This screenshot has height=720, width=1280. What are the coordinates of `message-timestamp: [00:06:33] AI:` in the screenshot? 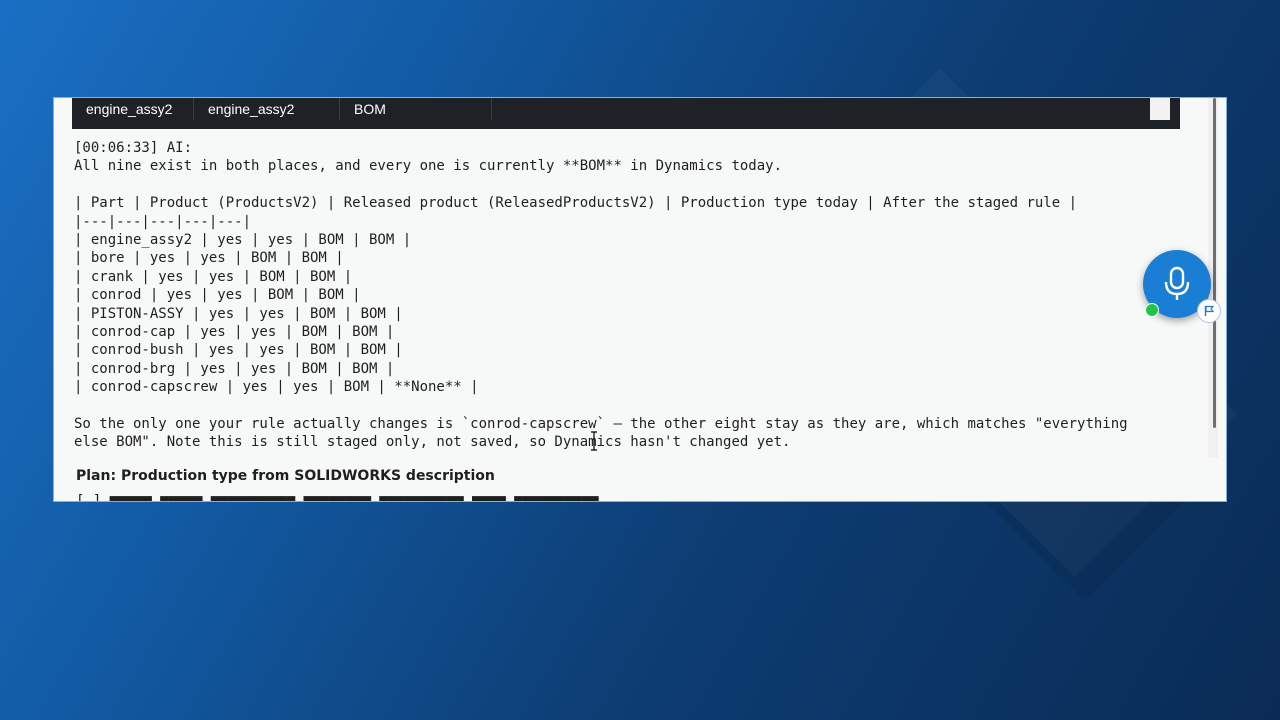 It's located at (133, 148).